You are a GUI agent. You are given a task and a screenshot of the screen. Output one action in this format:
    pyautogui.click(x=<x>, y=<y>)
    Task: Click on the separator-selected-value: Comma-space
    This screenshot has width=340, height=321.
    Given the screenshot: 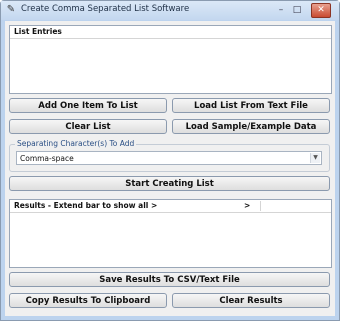 What is the action you would take?
    pyautogui.click(x=47, y=158)
    